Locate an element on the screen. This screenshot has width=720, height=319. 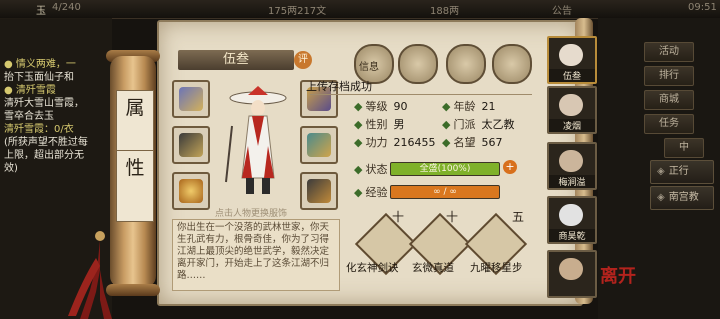
scroll-label-bottom: 性 is located at coordinates (135, 186).